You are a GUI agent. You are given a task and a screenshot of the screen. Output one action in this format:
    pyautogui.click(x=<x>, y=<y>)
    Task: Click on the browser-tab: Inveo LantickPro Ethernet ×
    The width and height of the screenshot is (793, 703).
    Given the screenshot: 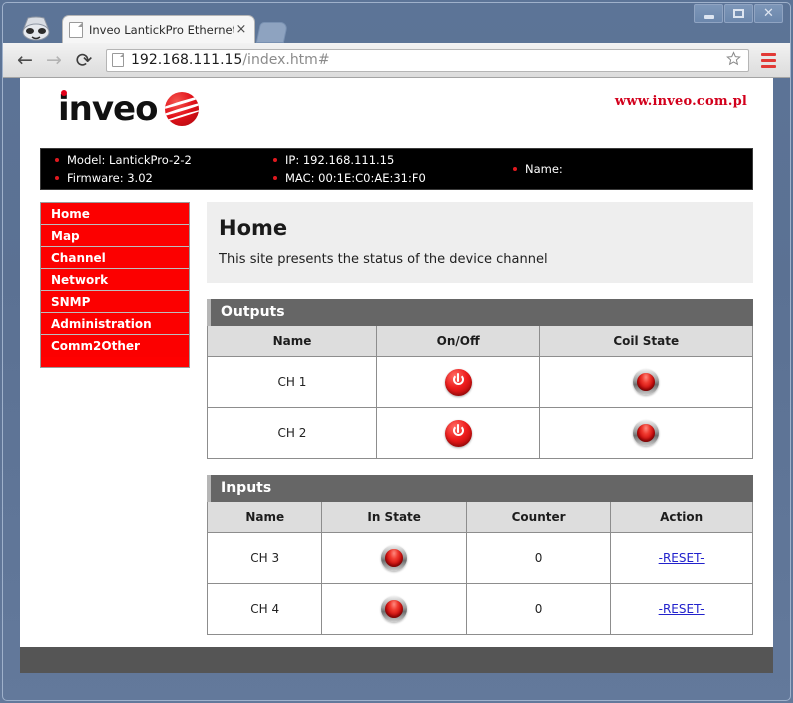 What is the action you would take?
    pyautogui.click(x=158, y=29)
    